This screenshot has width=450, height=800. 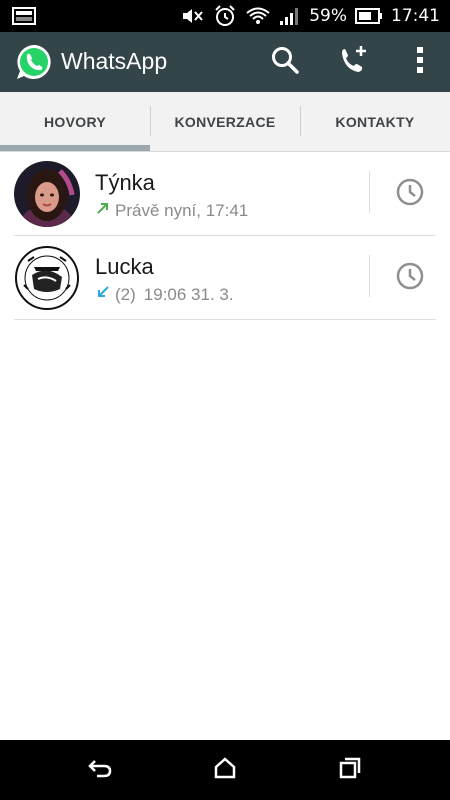 What do you see at coordinates (415, 16) in the screenshot?
I see `status-time: 17:41` at bounding box center [415, 16].